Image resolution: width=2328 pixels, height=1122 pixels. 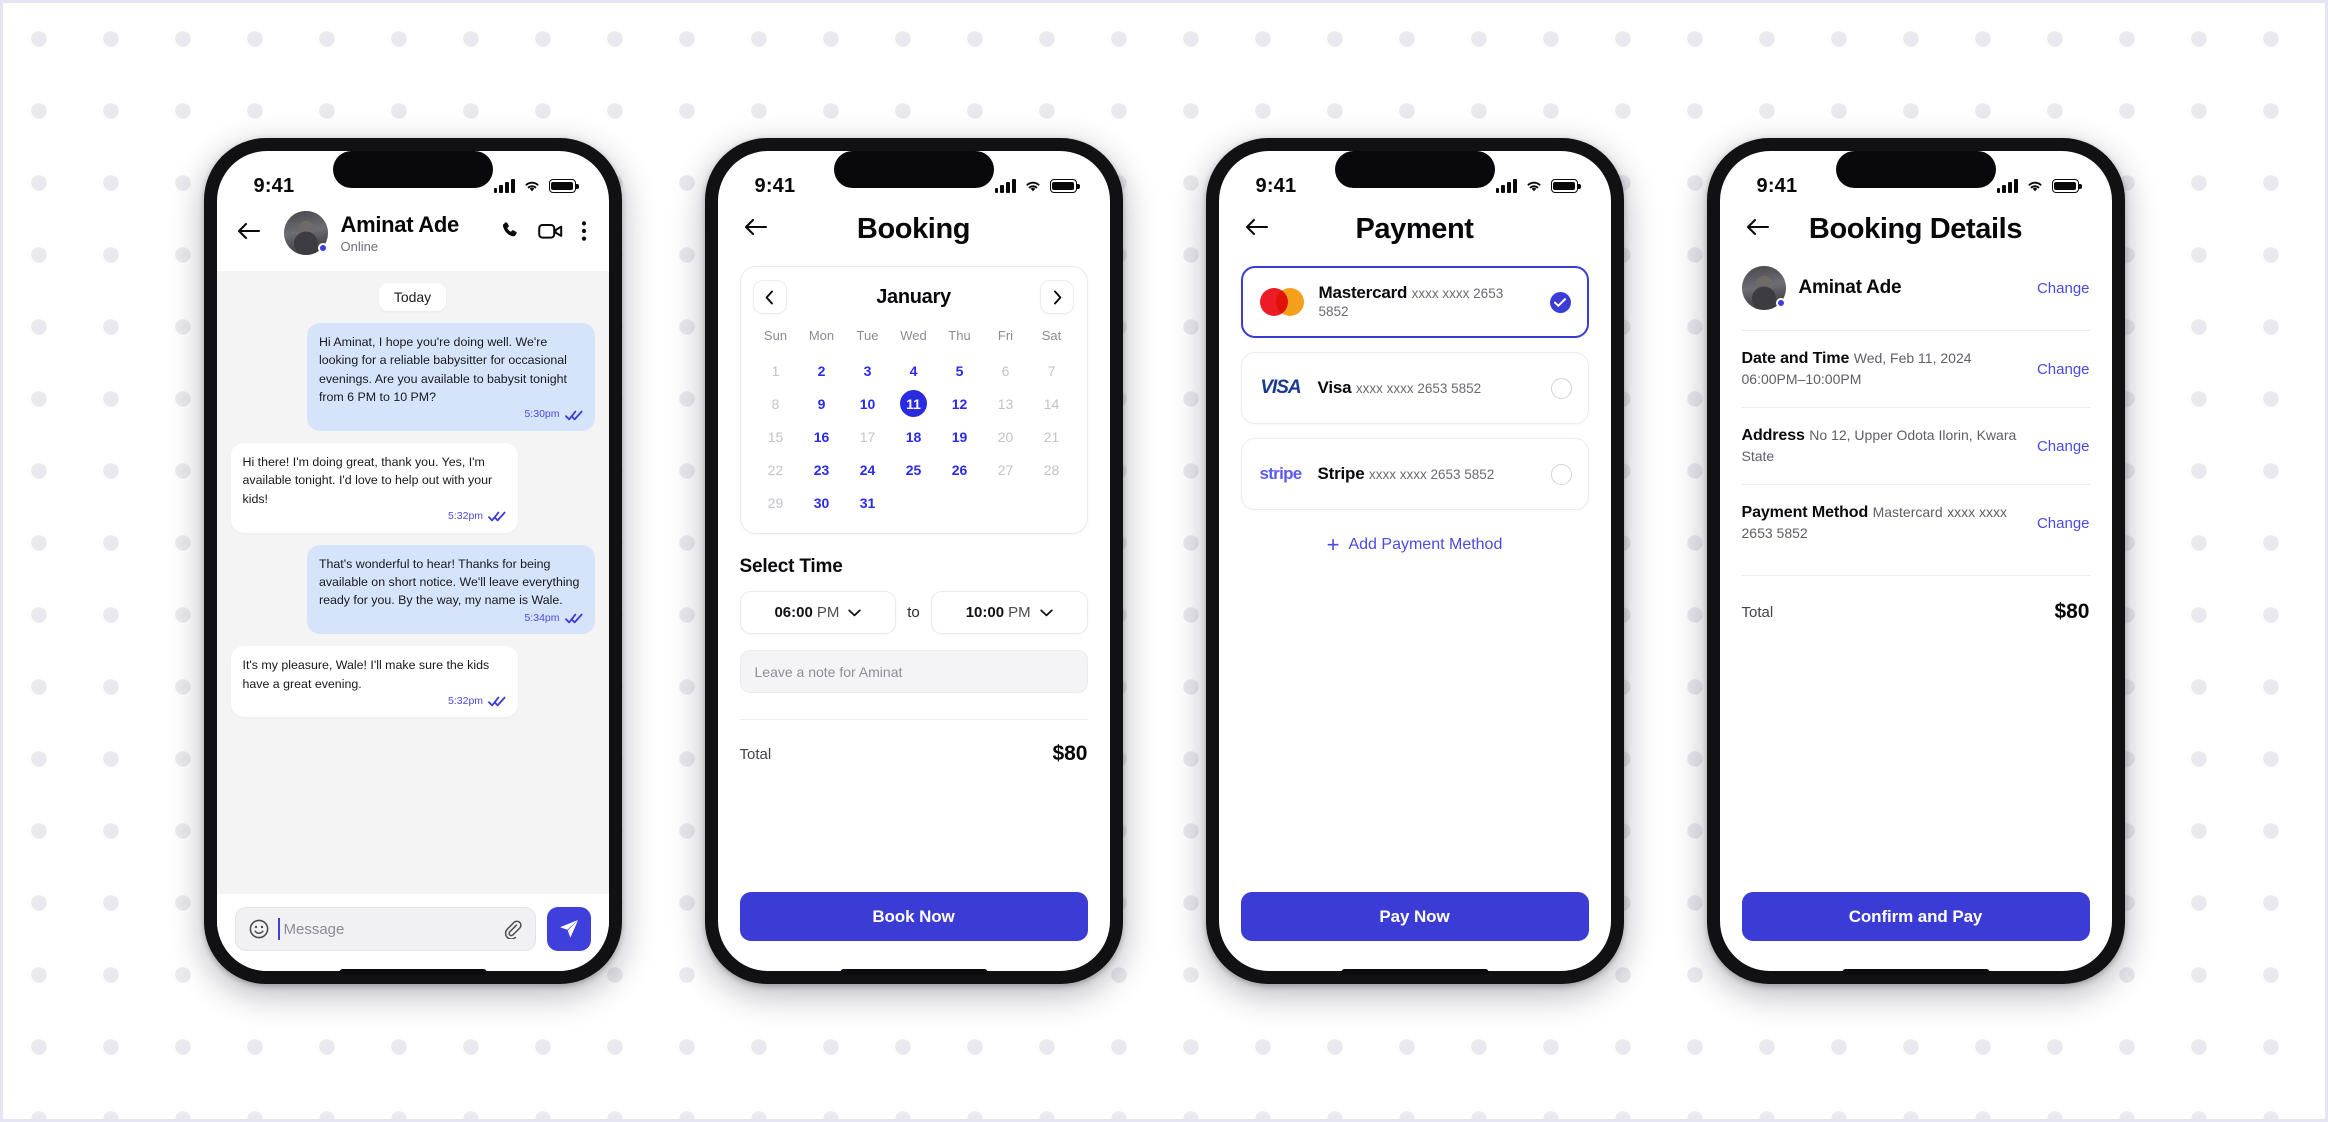 I want to click on calendar-day: 3, so click(x=868, y=370).